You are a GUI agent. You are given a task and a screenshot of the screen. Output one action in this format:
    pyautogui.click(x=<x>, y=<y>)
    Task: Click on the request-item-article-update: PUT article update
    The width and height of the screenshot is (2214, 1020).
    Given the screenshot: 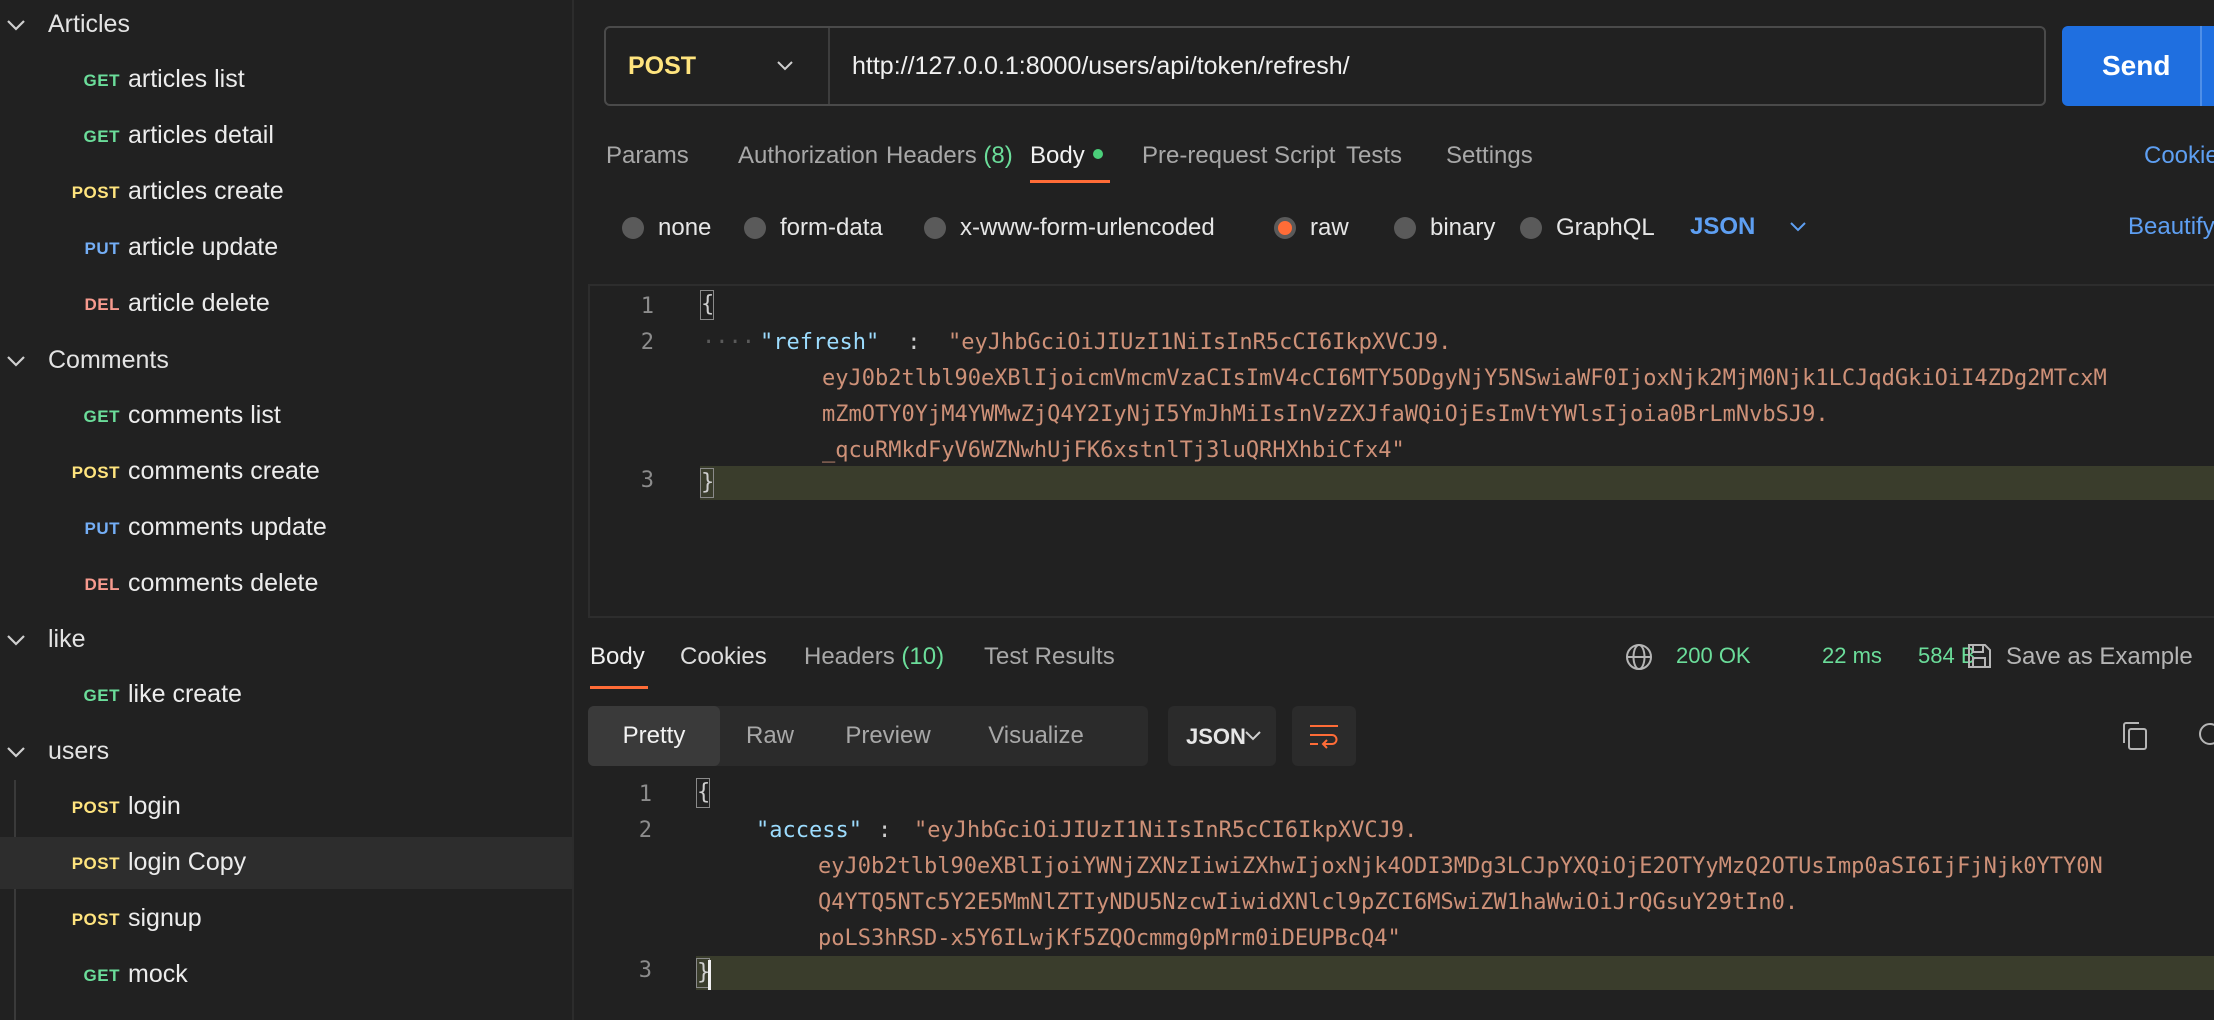 What is the action you would take?
    pyautogui.click(x=286, y=248)
    